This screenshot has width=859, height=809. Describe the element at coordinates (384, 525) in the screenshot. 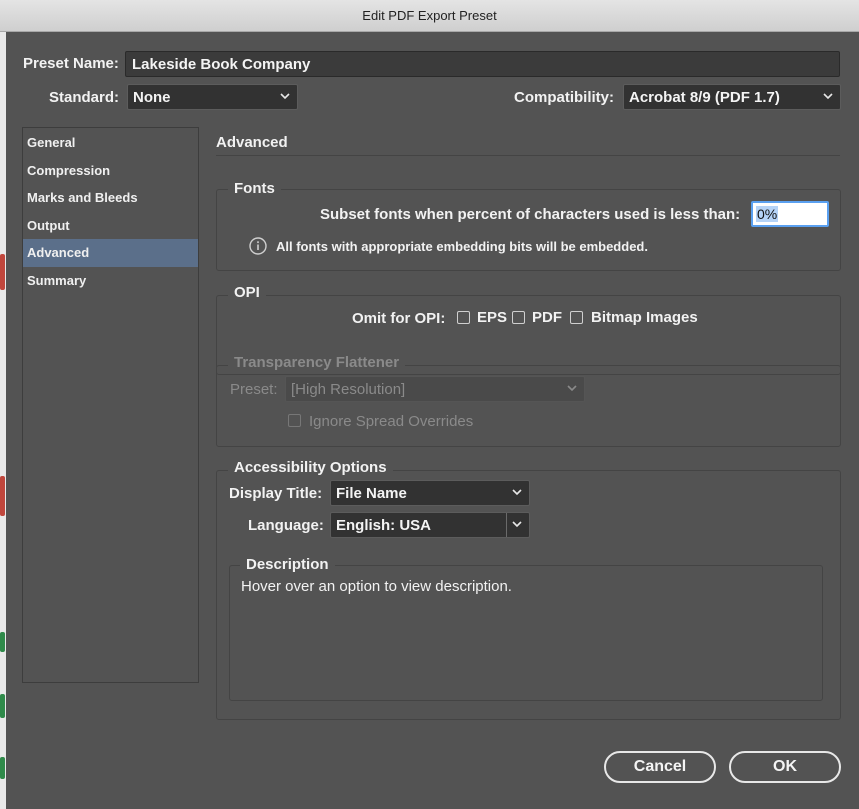

I see `language-value: English: USA` at that location.